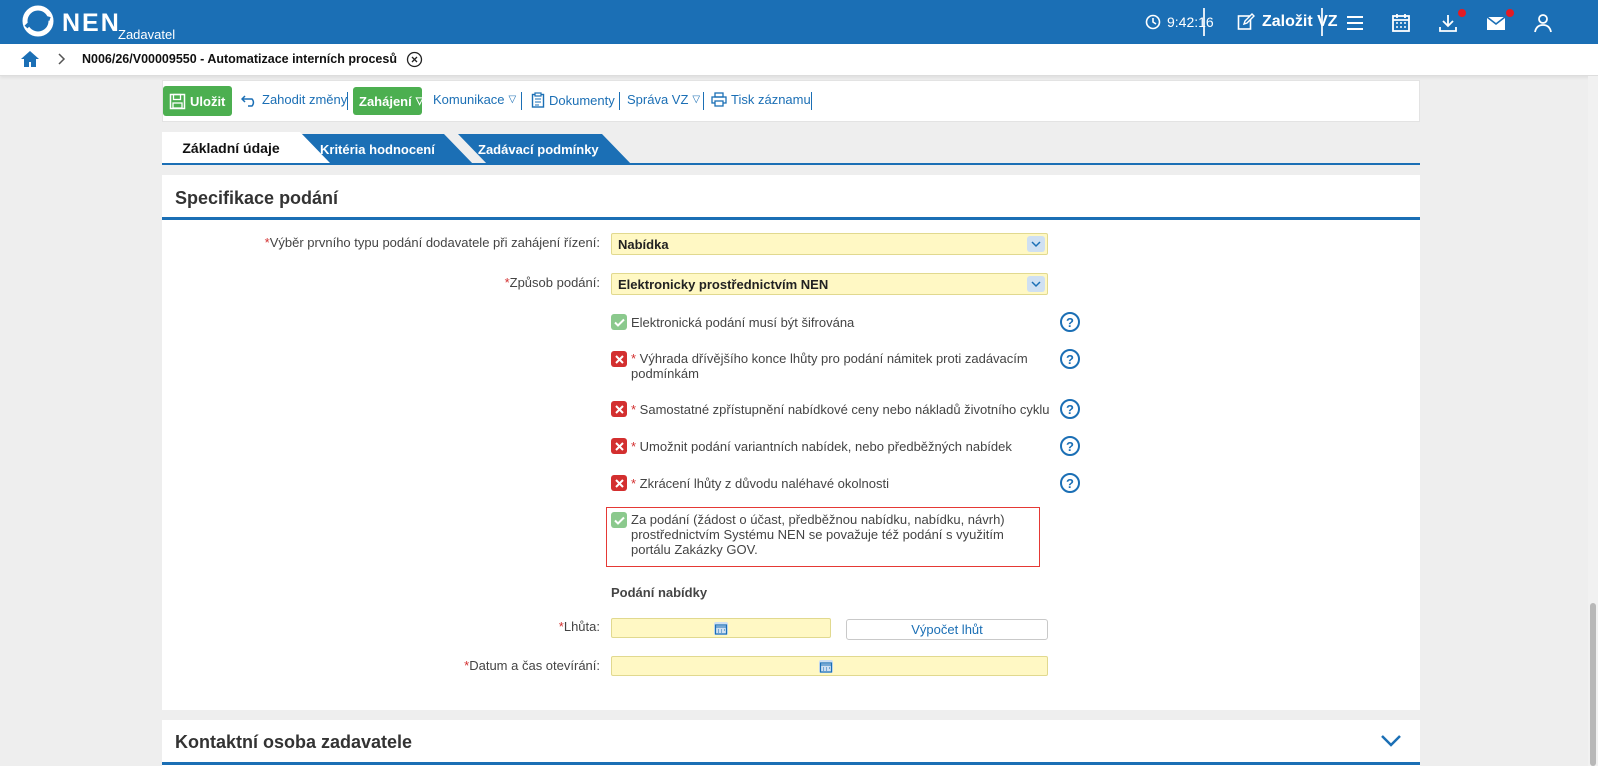  I want to click on user-icon, so click(1543, 23).